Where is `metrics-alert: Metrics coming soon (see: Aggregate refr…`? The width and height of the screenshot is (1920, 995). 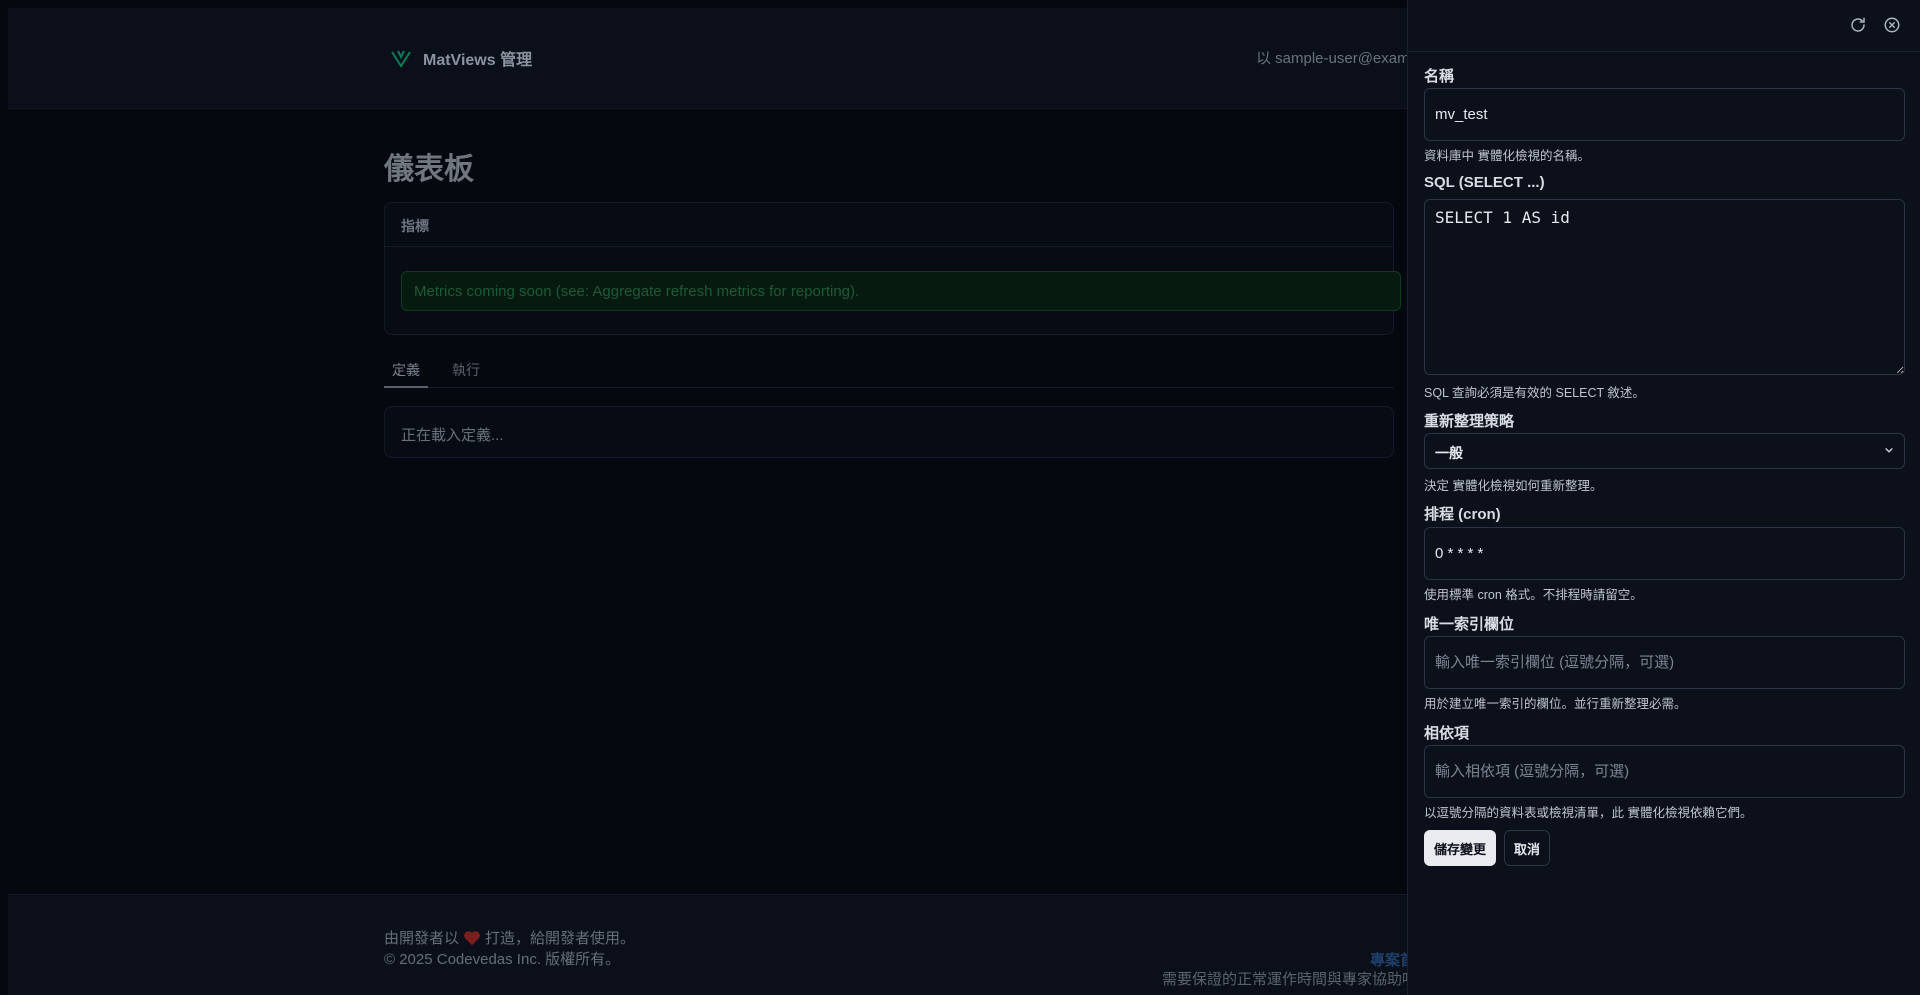 metrics-alert: Metrics coming soon (see: Aggregate refr… is located at coordinates (901, 291).